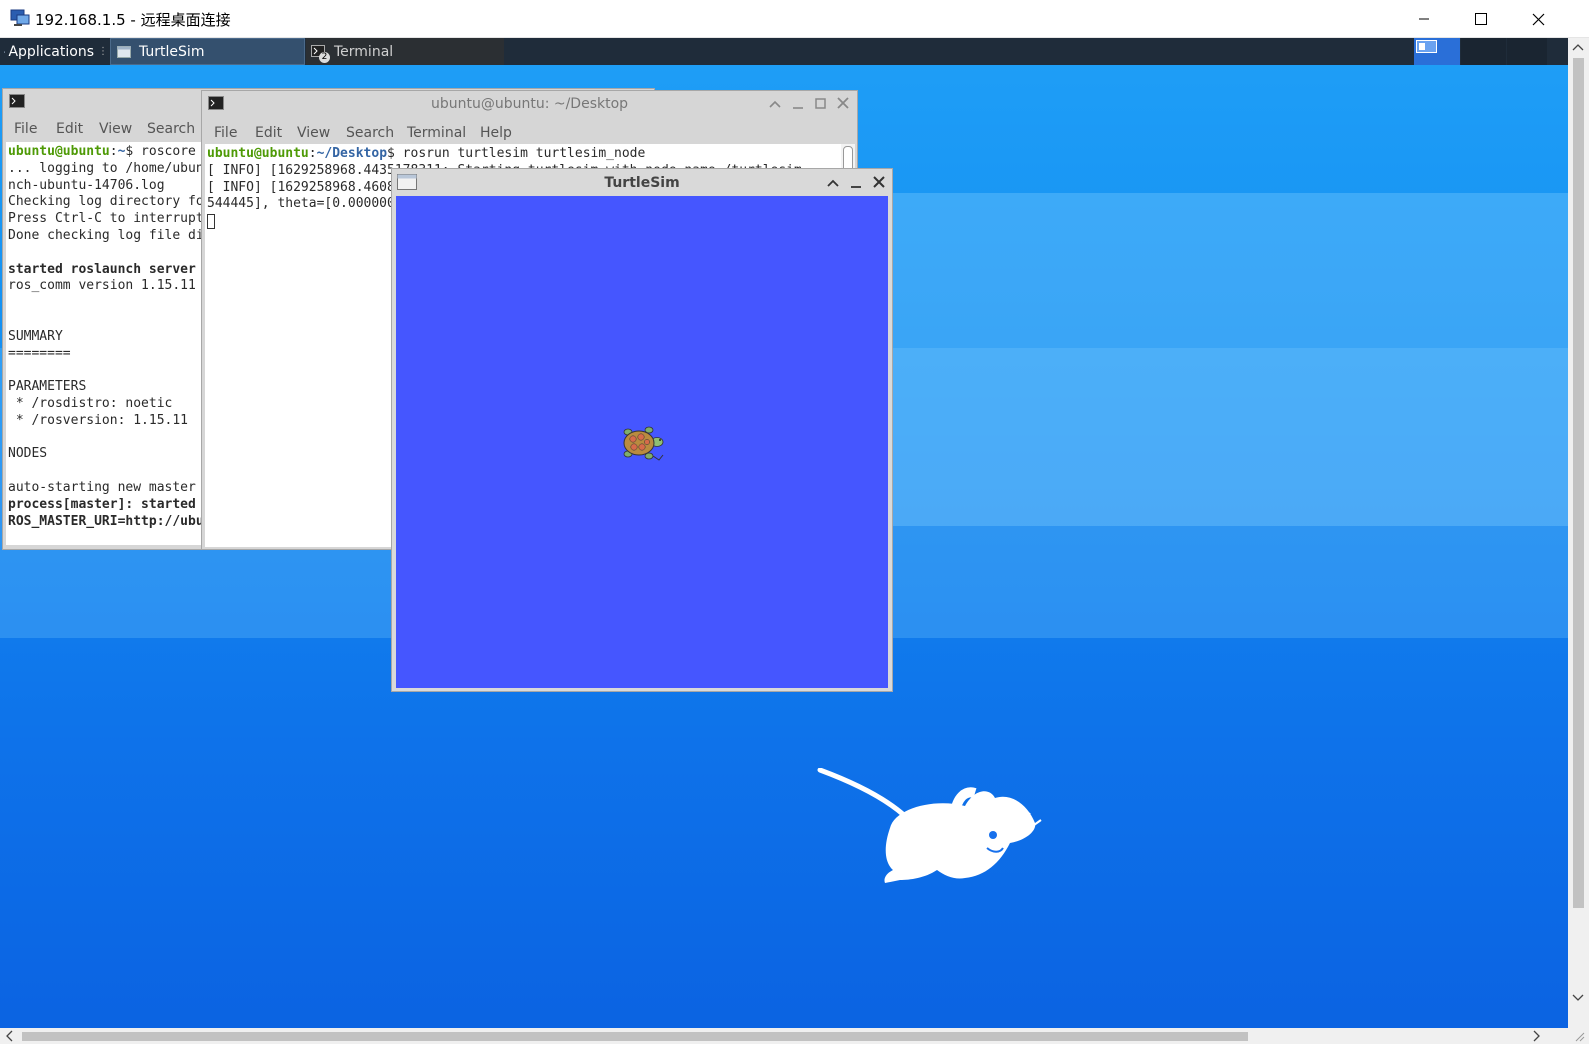 This screenshot has width=1589, height=1044. Describe the element at coordinates (324, 57) in the screenshot. I see `task-count-badge: 2` at that location.